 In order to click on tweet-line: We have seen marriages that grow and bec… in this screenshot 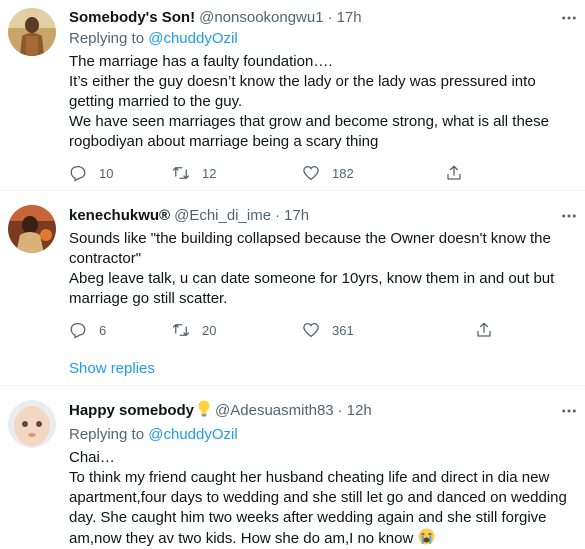, I will do `click(309, 121)`.